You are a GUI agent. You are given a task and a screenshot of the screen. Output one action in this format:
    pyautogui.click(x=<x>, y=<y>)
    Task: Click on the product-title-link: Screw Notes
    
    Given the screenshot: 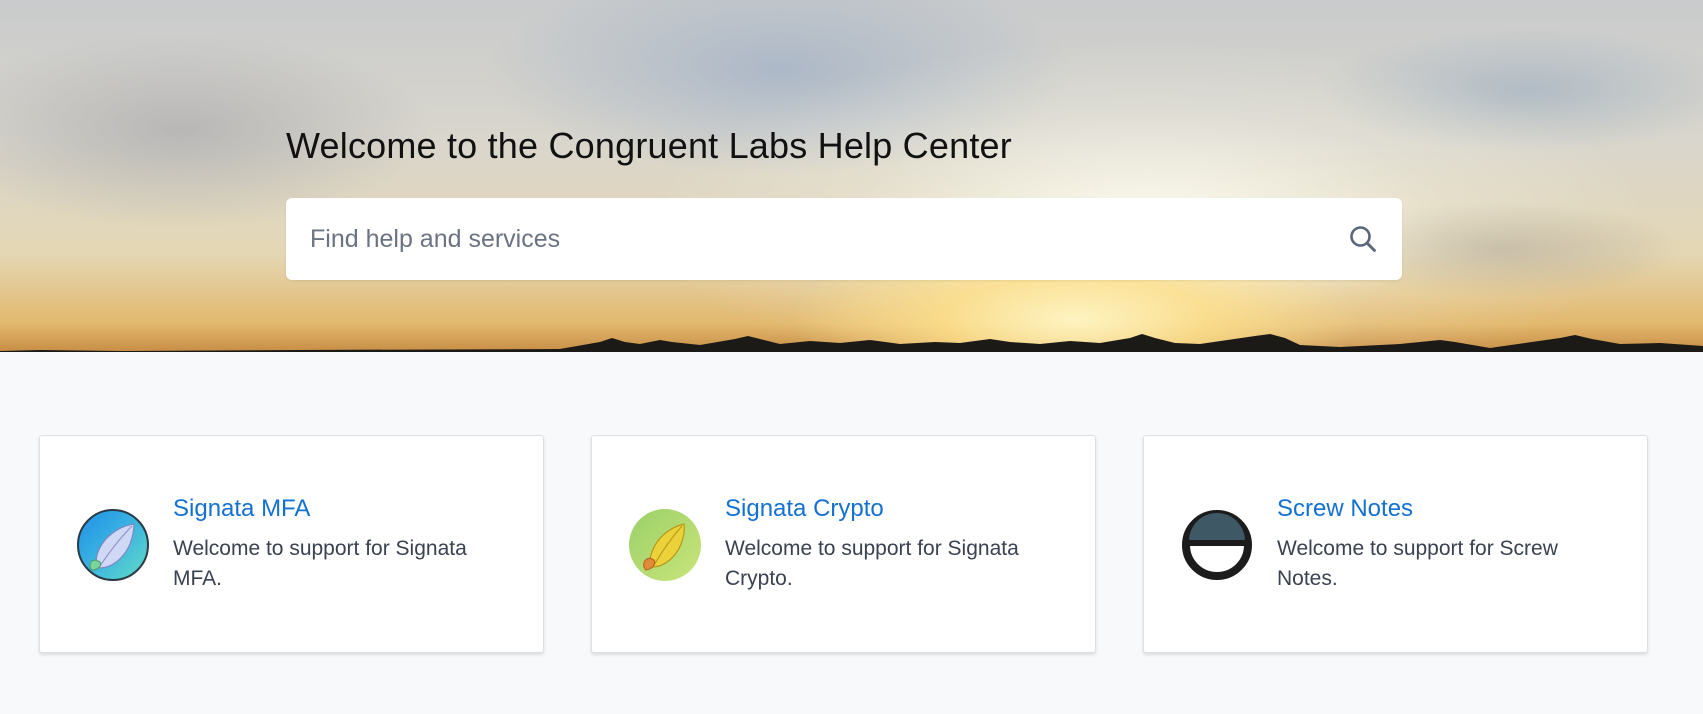 What is the action you would take?
    pyautogui.click(x=1447, y=508)
    